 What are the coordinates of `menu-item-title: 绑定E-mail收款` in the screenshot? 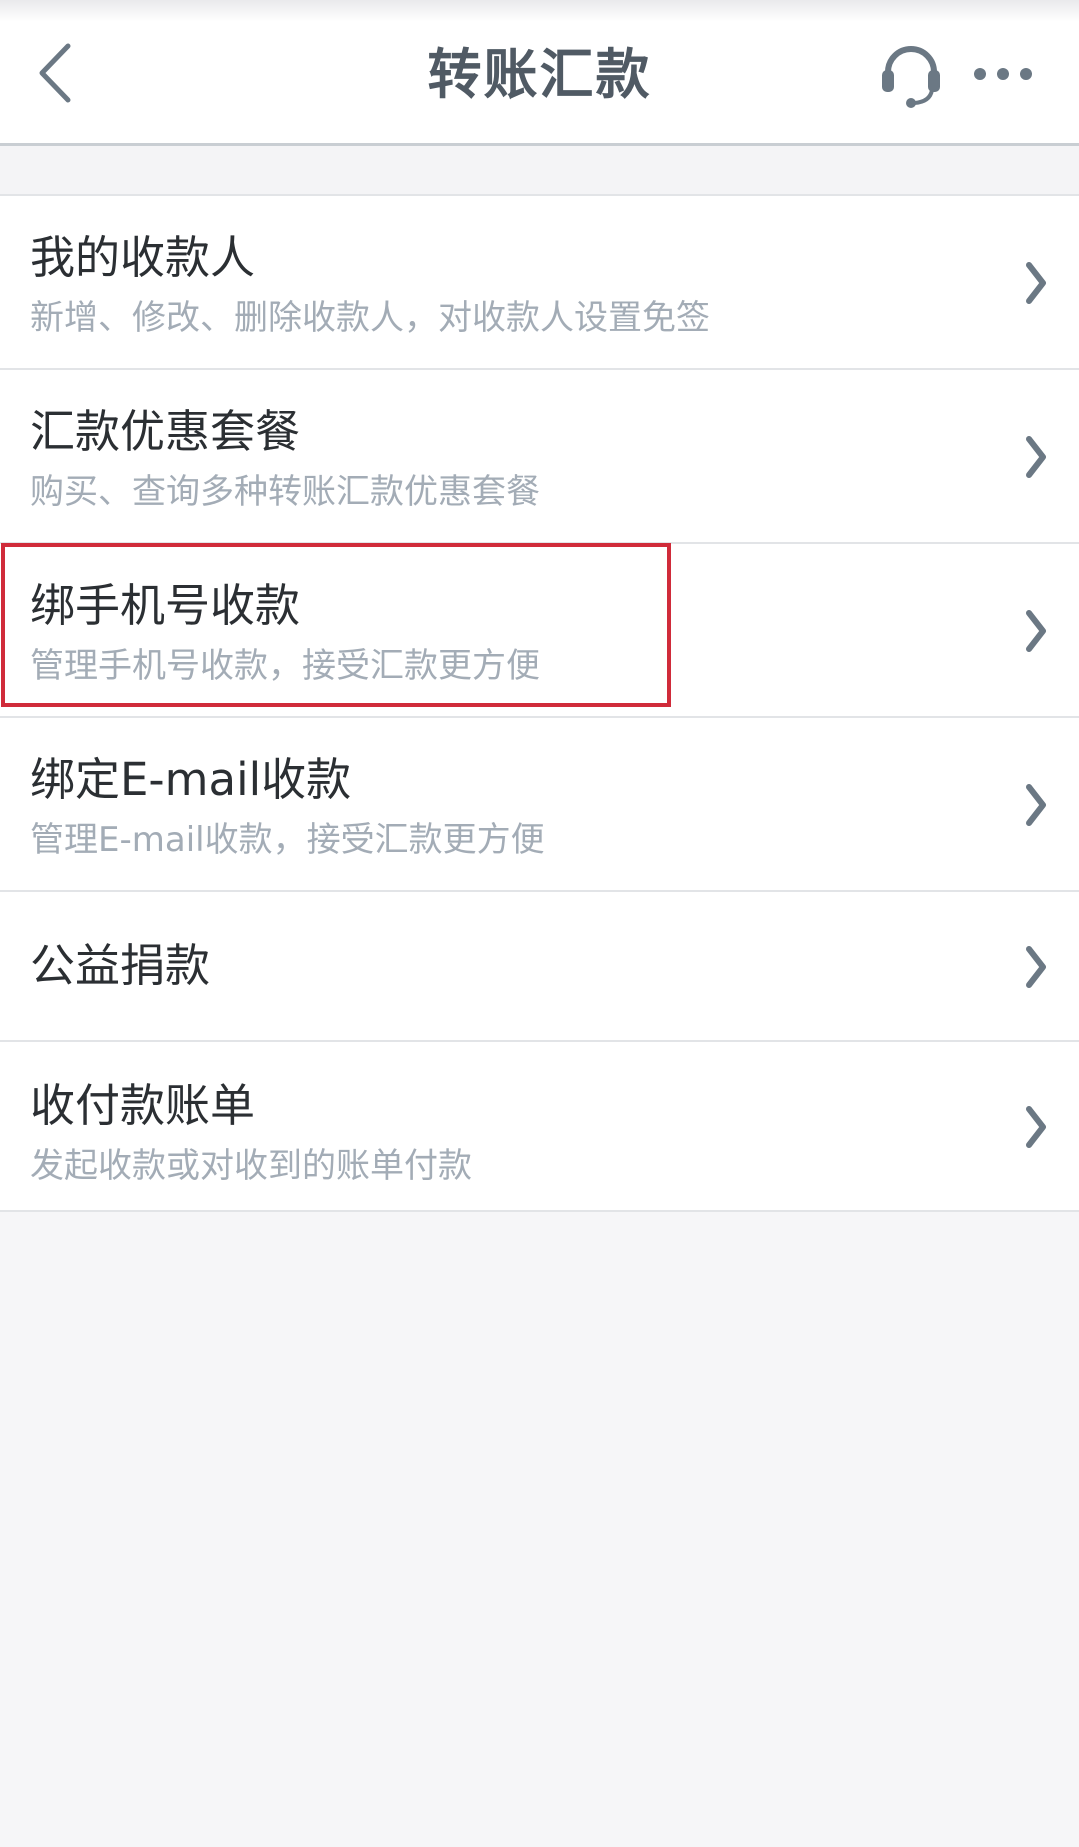 It's located at (191, 779).